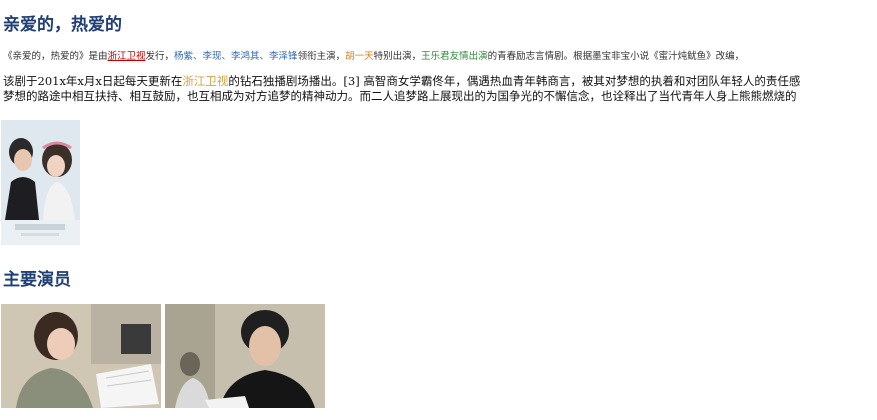 The image size is (877, 420). What do you see at coordinates (62, 25) in the screenshot?
I see `page-title: 亲爱的，热爱的` at bounding box center [62, 25].